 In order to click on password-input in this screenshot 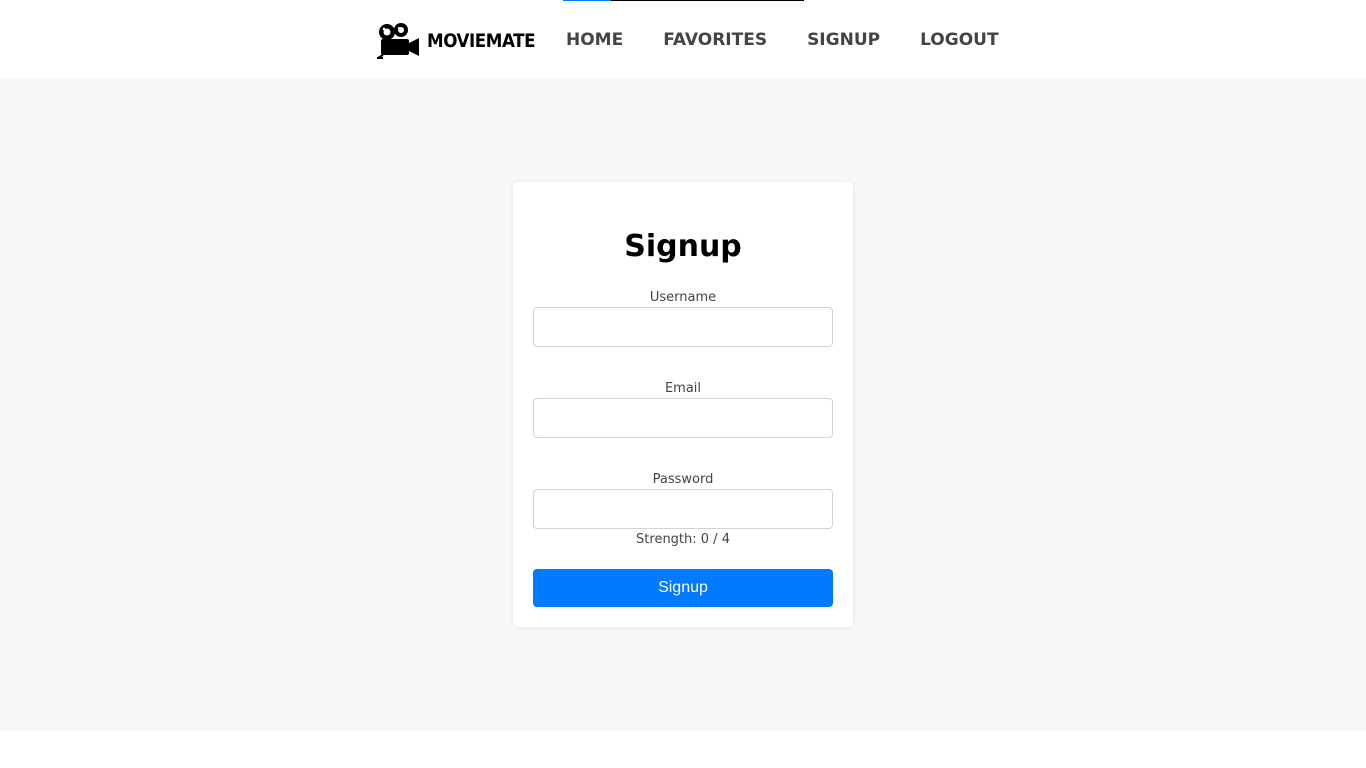, I will do `click(683, 509)`.